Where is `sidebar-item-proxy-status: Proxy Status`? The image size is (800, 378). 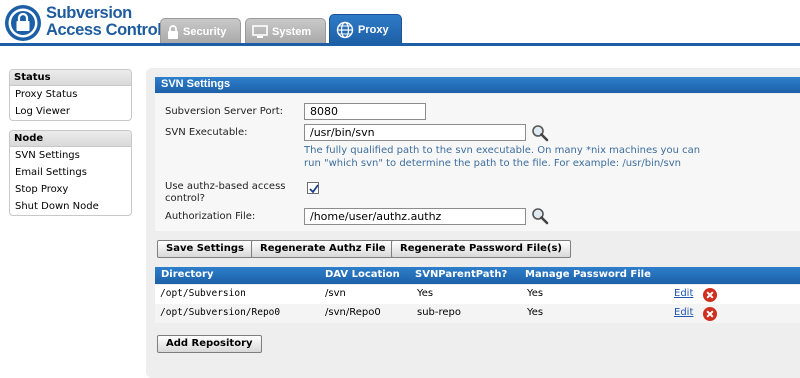
sidebar-item-proxy-status: Proxy Status is located at coordinates (70, 94).